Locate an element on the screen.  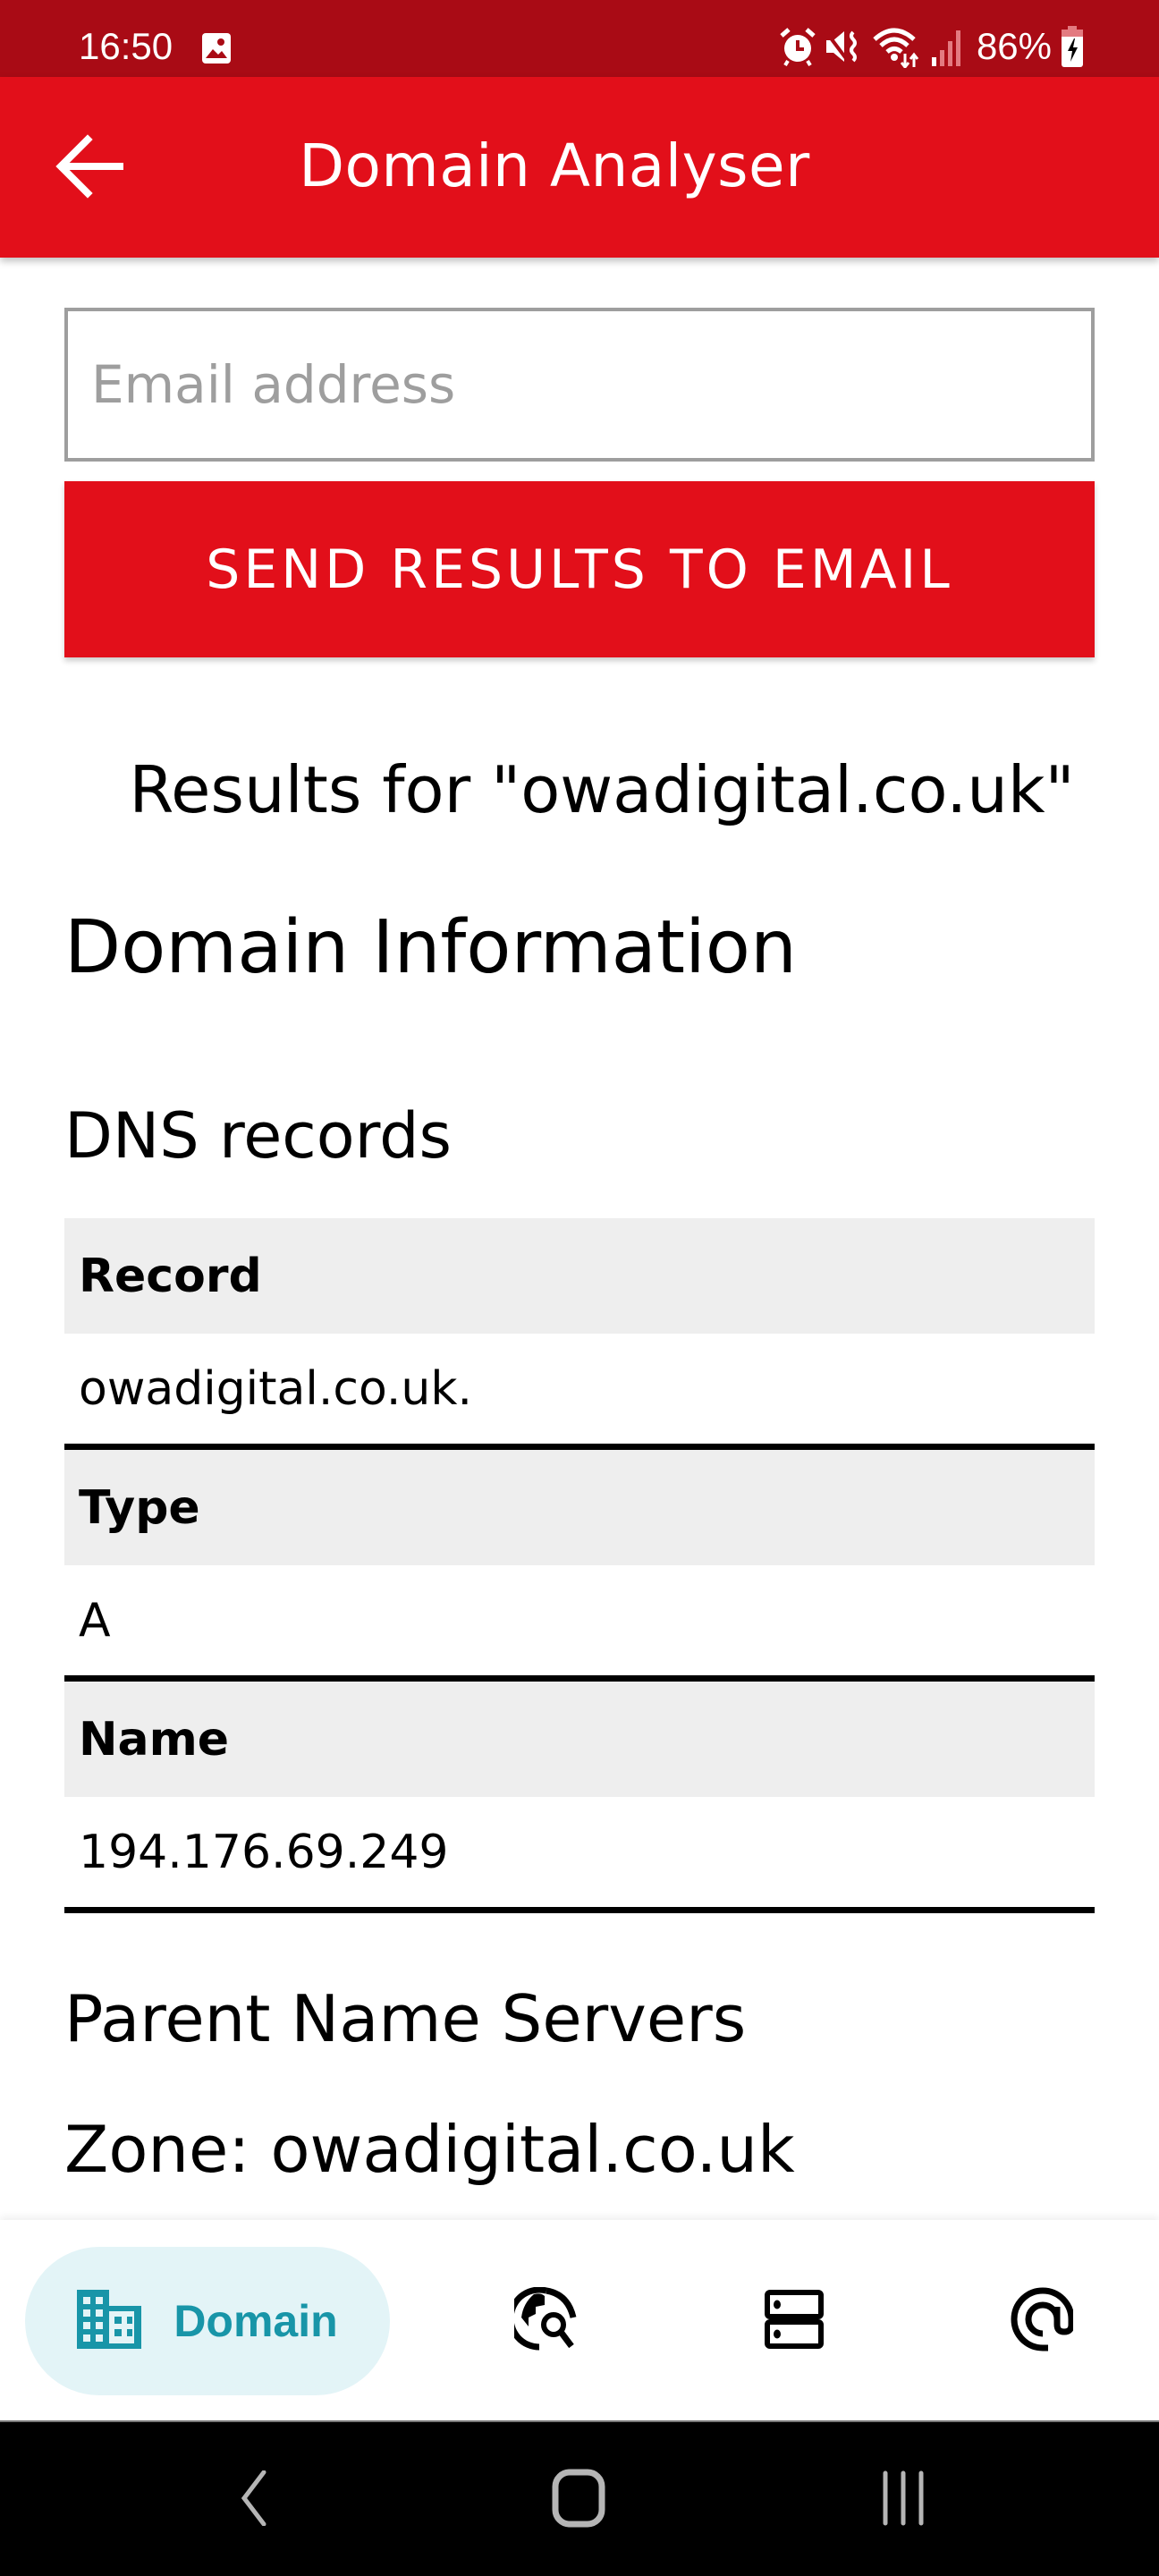
send-results-button: SEND RESULTS TO EMAIL is located at coordinates (579, 569).